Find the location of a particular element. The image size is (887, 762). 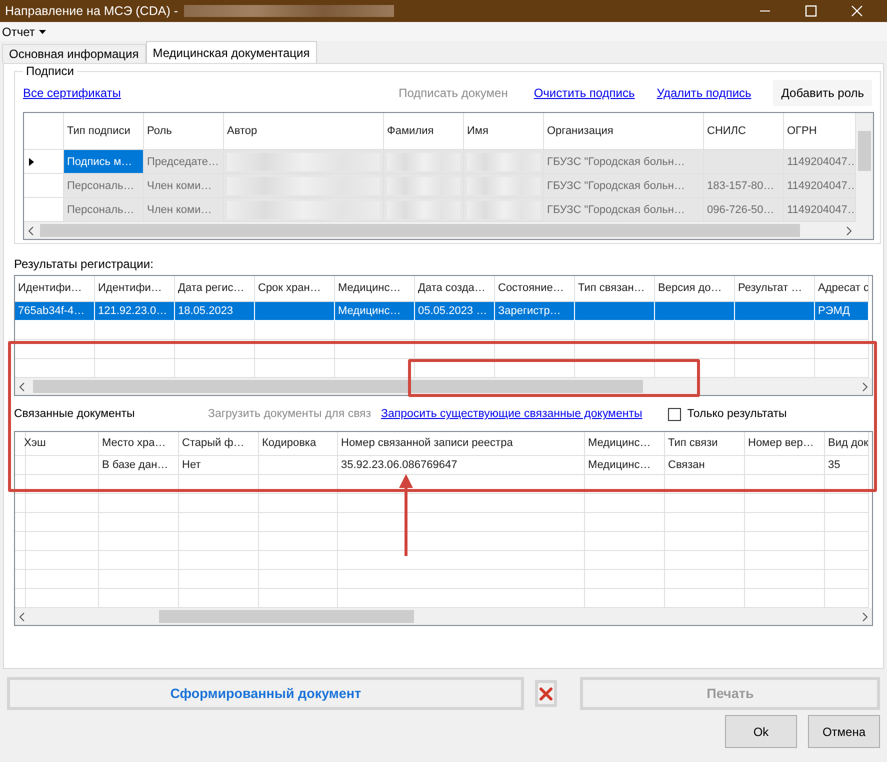

table-cell: 18.05.2023 is located at coordinates (215, 311).